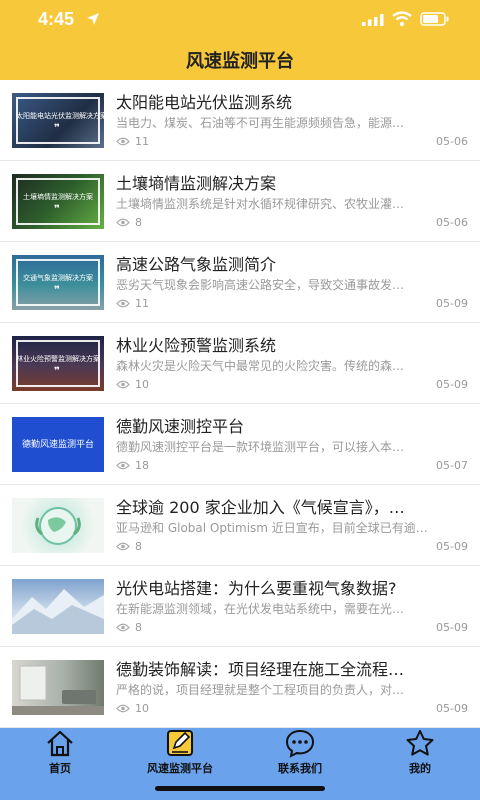  Describe the element at coordinates (240, 61) in the screenshot. I see `page-title: 风速监测平台` at that location.